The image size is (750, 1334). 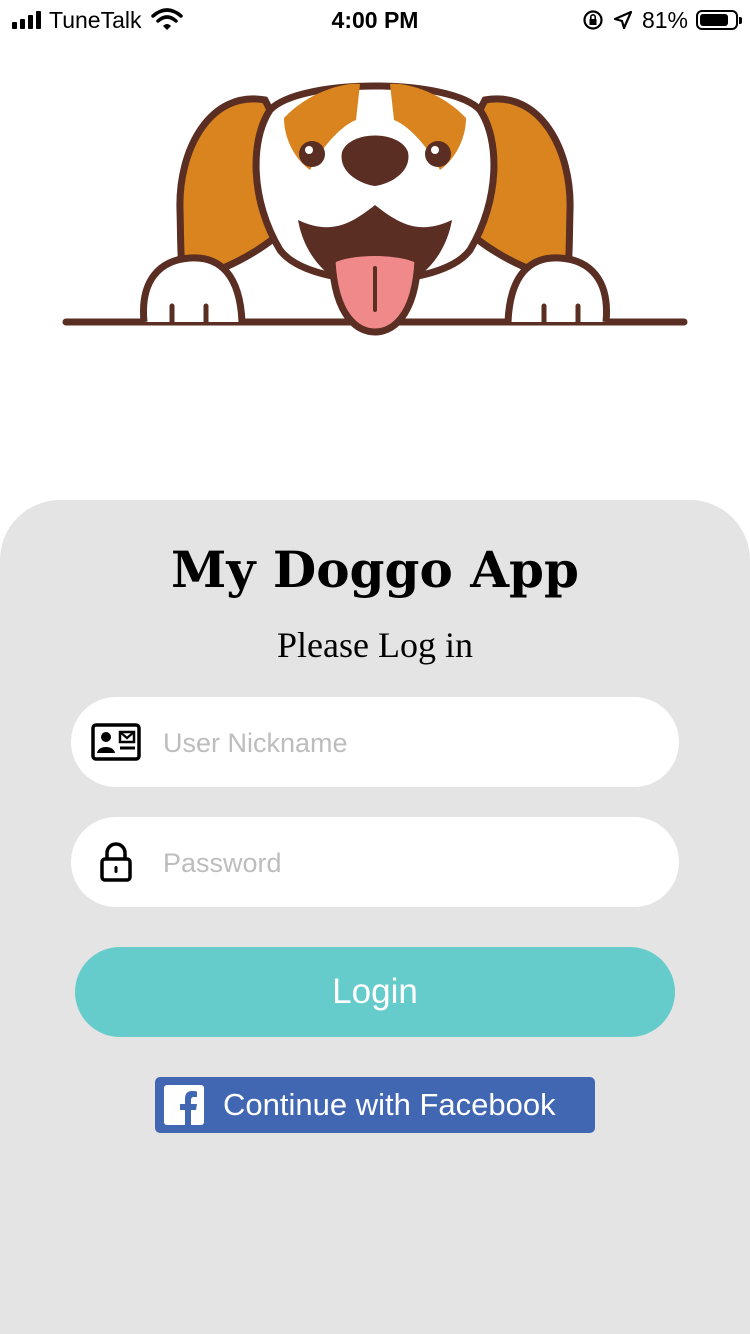 I want to click on padlock-icon, so click(x=116, y=862).